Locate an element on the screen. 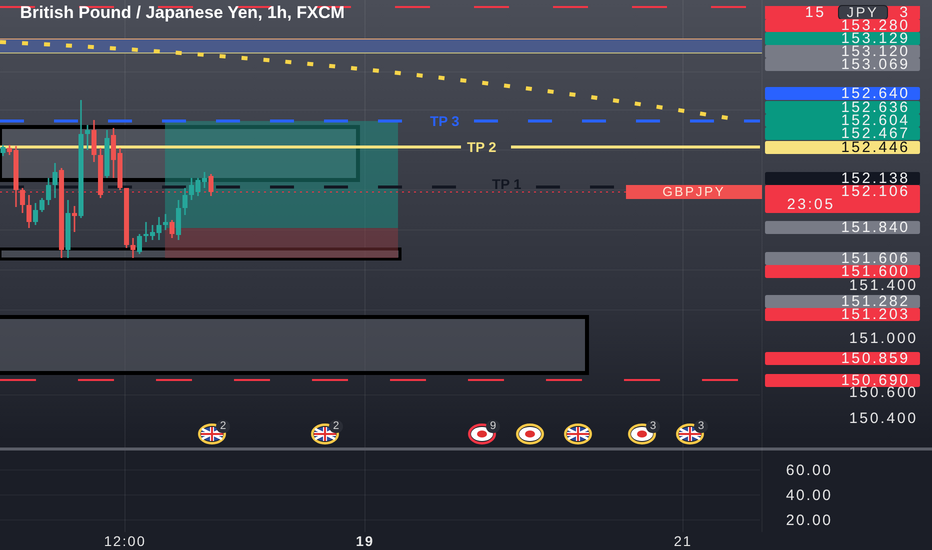 This screenshot has height=550, width=932. price-tag: 152.640 is located at coordinates (842, 93).